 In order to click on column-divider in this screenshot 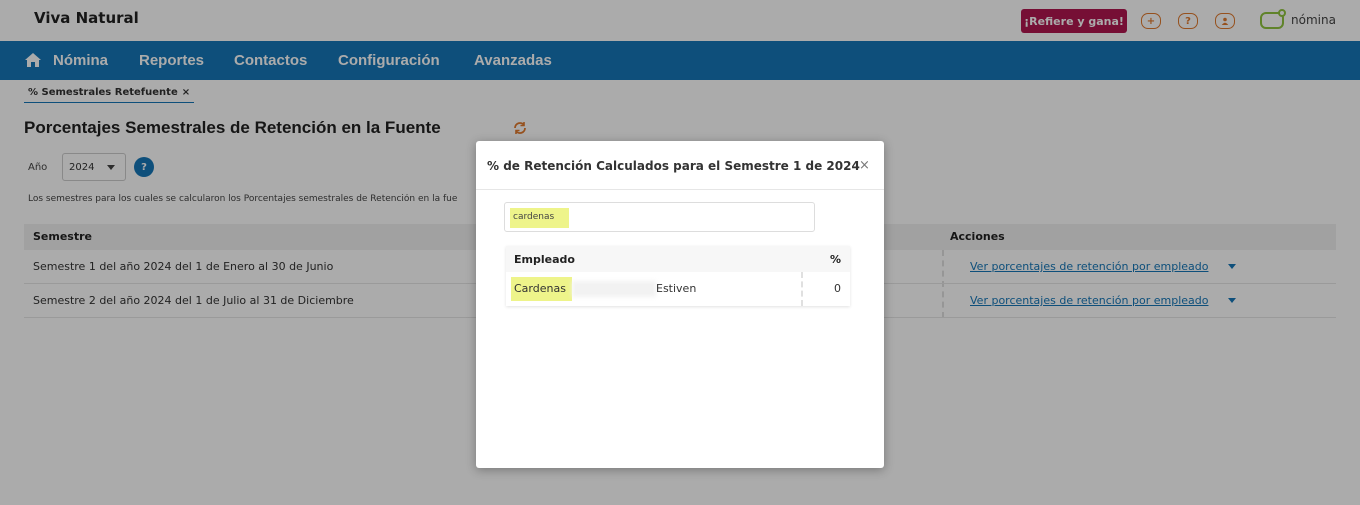, I will do `click(802, 289)`.